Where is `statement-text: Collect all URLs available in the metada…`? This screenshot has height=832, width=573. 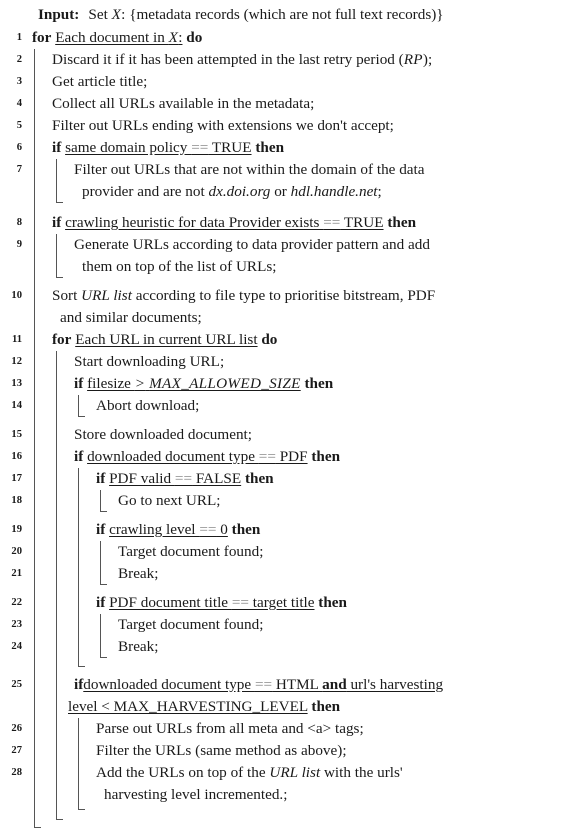 statement-text: Collect all URLs available in the metada… is located at coordinates (183, 103).